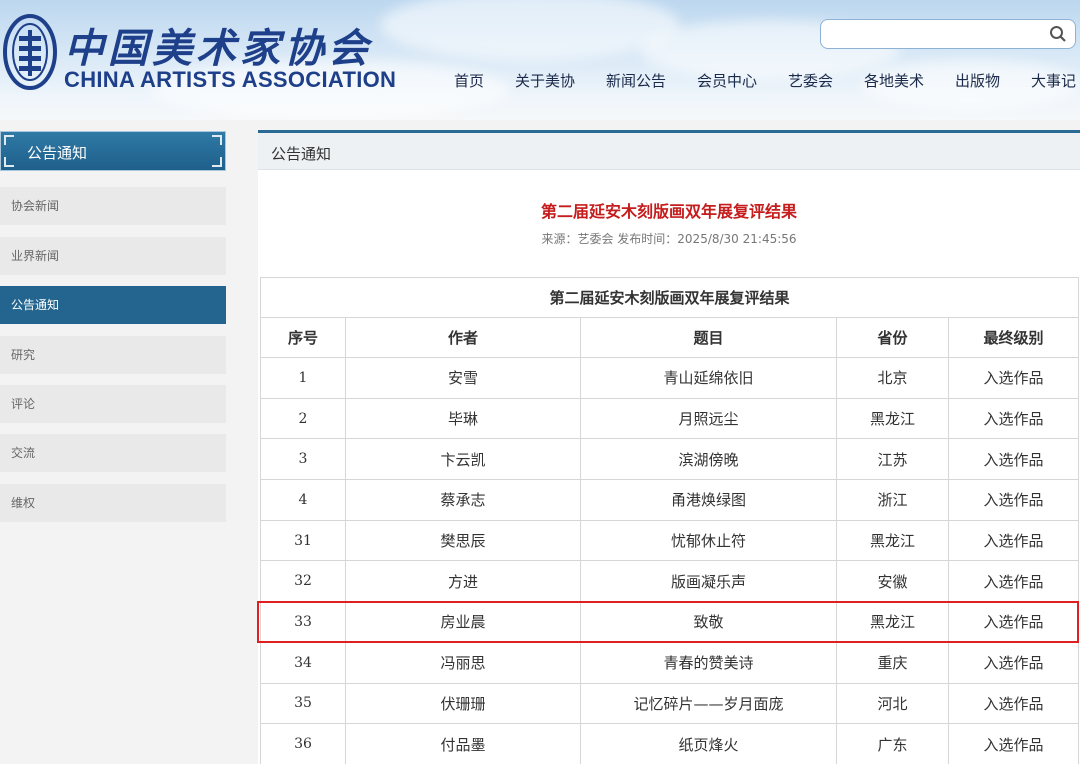 Image resolution: width=1080 pixels, height=764 pixels. Describe the element at coordinates (977, 80) in the screenshot. I see `nav-publications: 出版物` at that location.